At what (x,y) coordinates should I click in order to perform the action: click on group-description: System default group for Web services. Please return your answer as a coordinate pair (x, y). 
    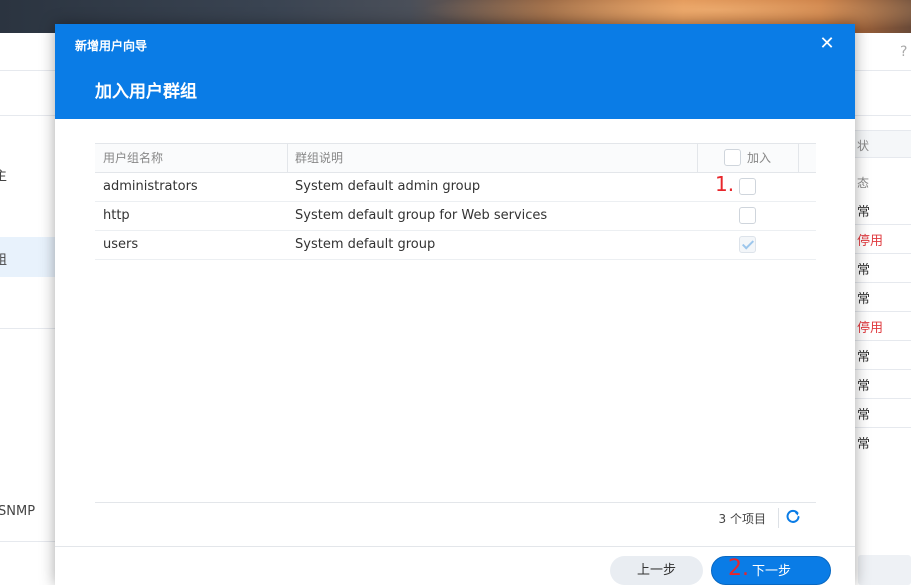
    Looking at the image, I should click on (421, 215).